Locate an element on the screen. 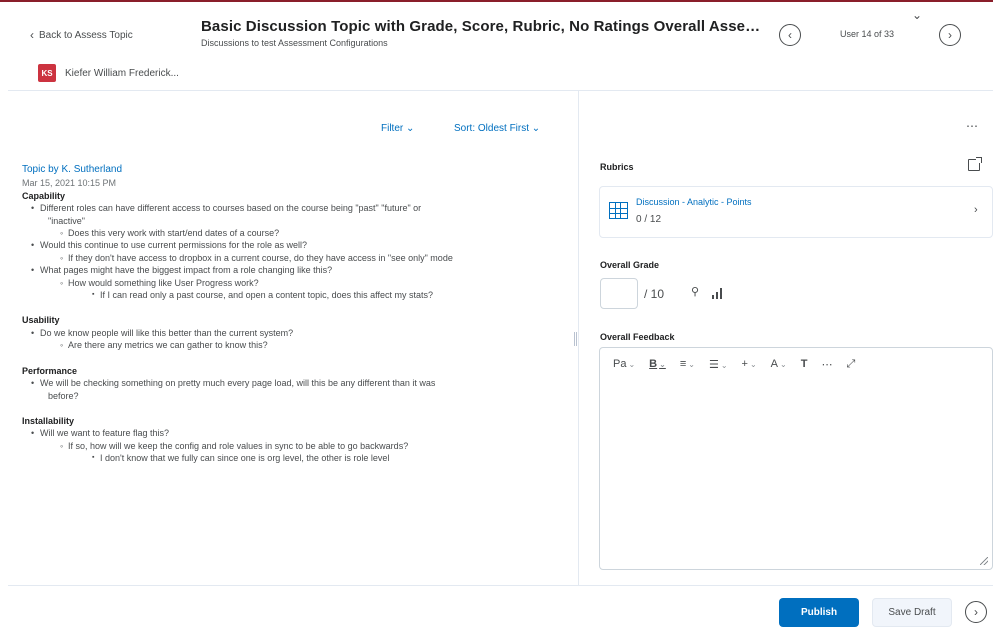  more-options-icon: ⋯ is located at coordinates (972, 126).